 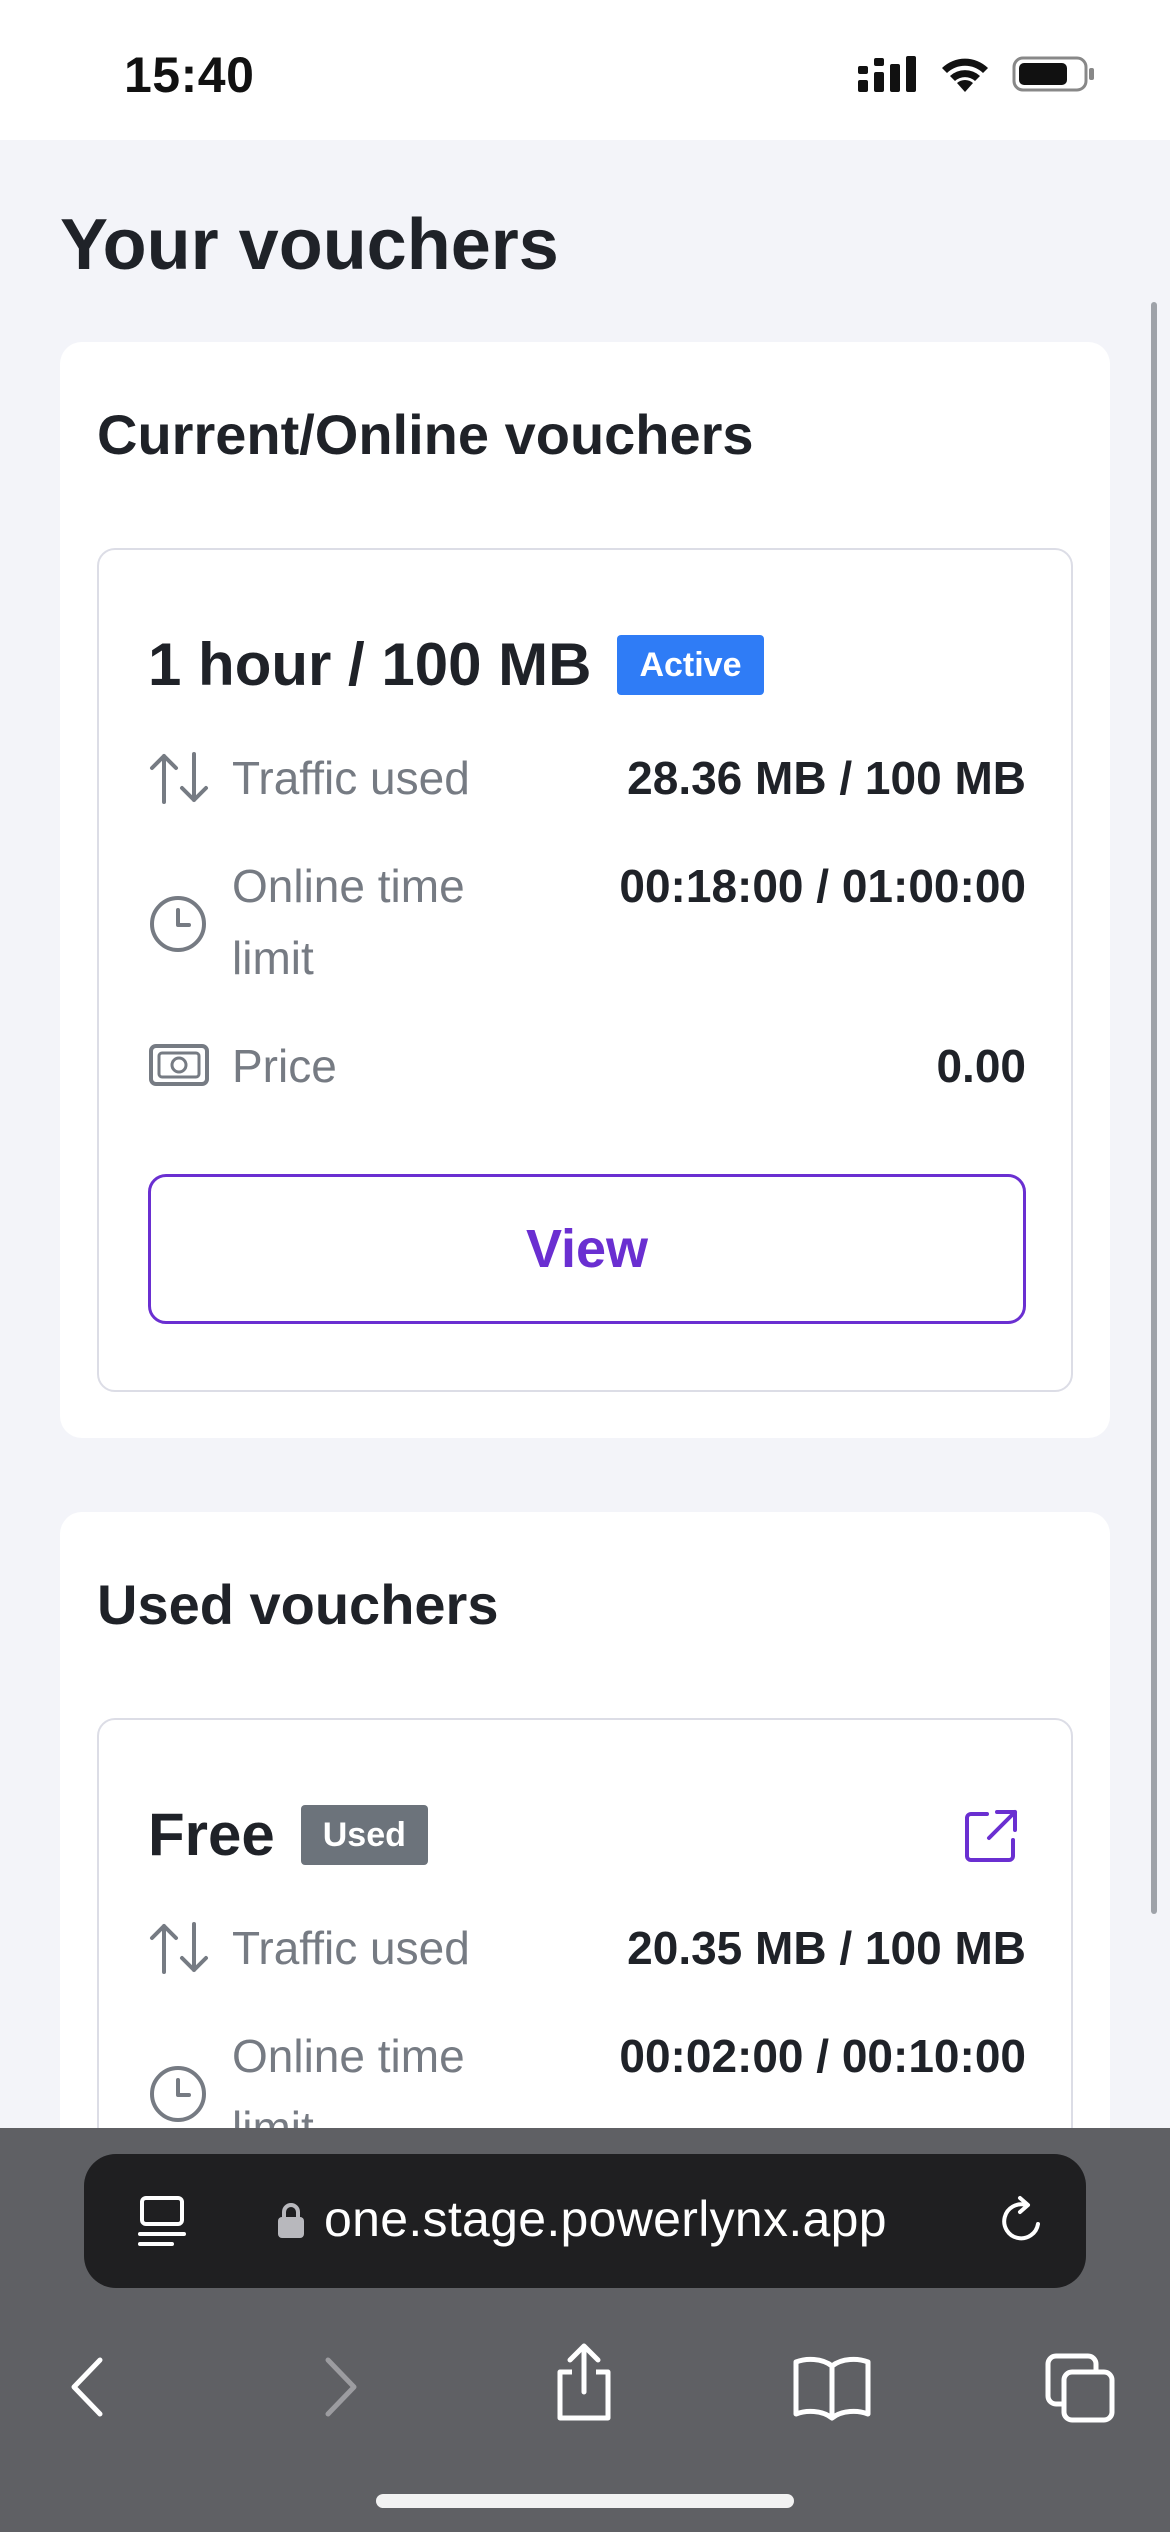 I want to click on url-text: one.stage.powerlynx.app, so click(x=605, y=2219).